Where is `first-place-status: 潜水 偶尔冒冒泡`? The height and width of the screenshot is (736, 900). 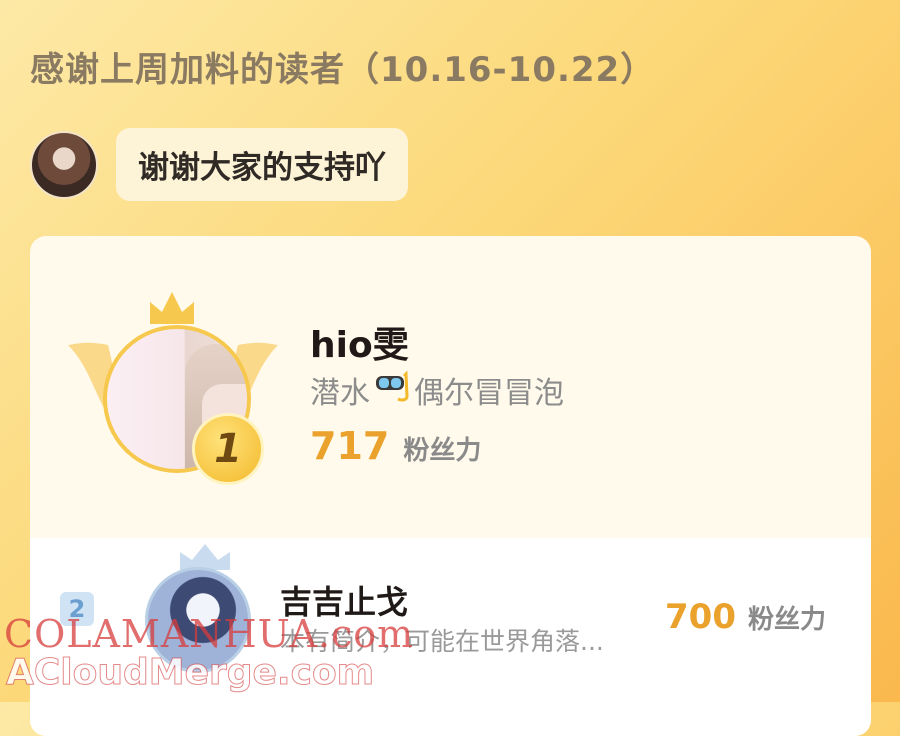
first-place-status: 潜水 偶尔冒冒泡 is located at coordinates (437, 390).